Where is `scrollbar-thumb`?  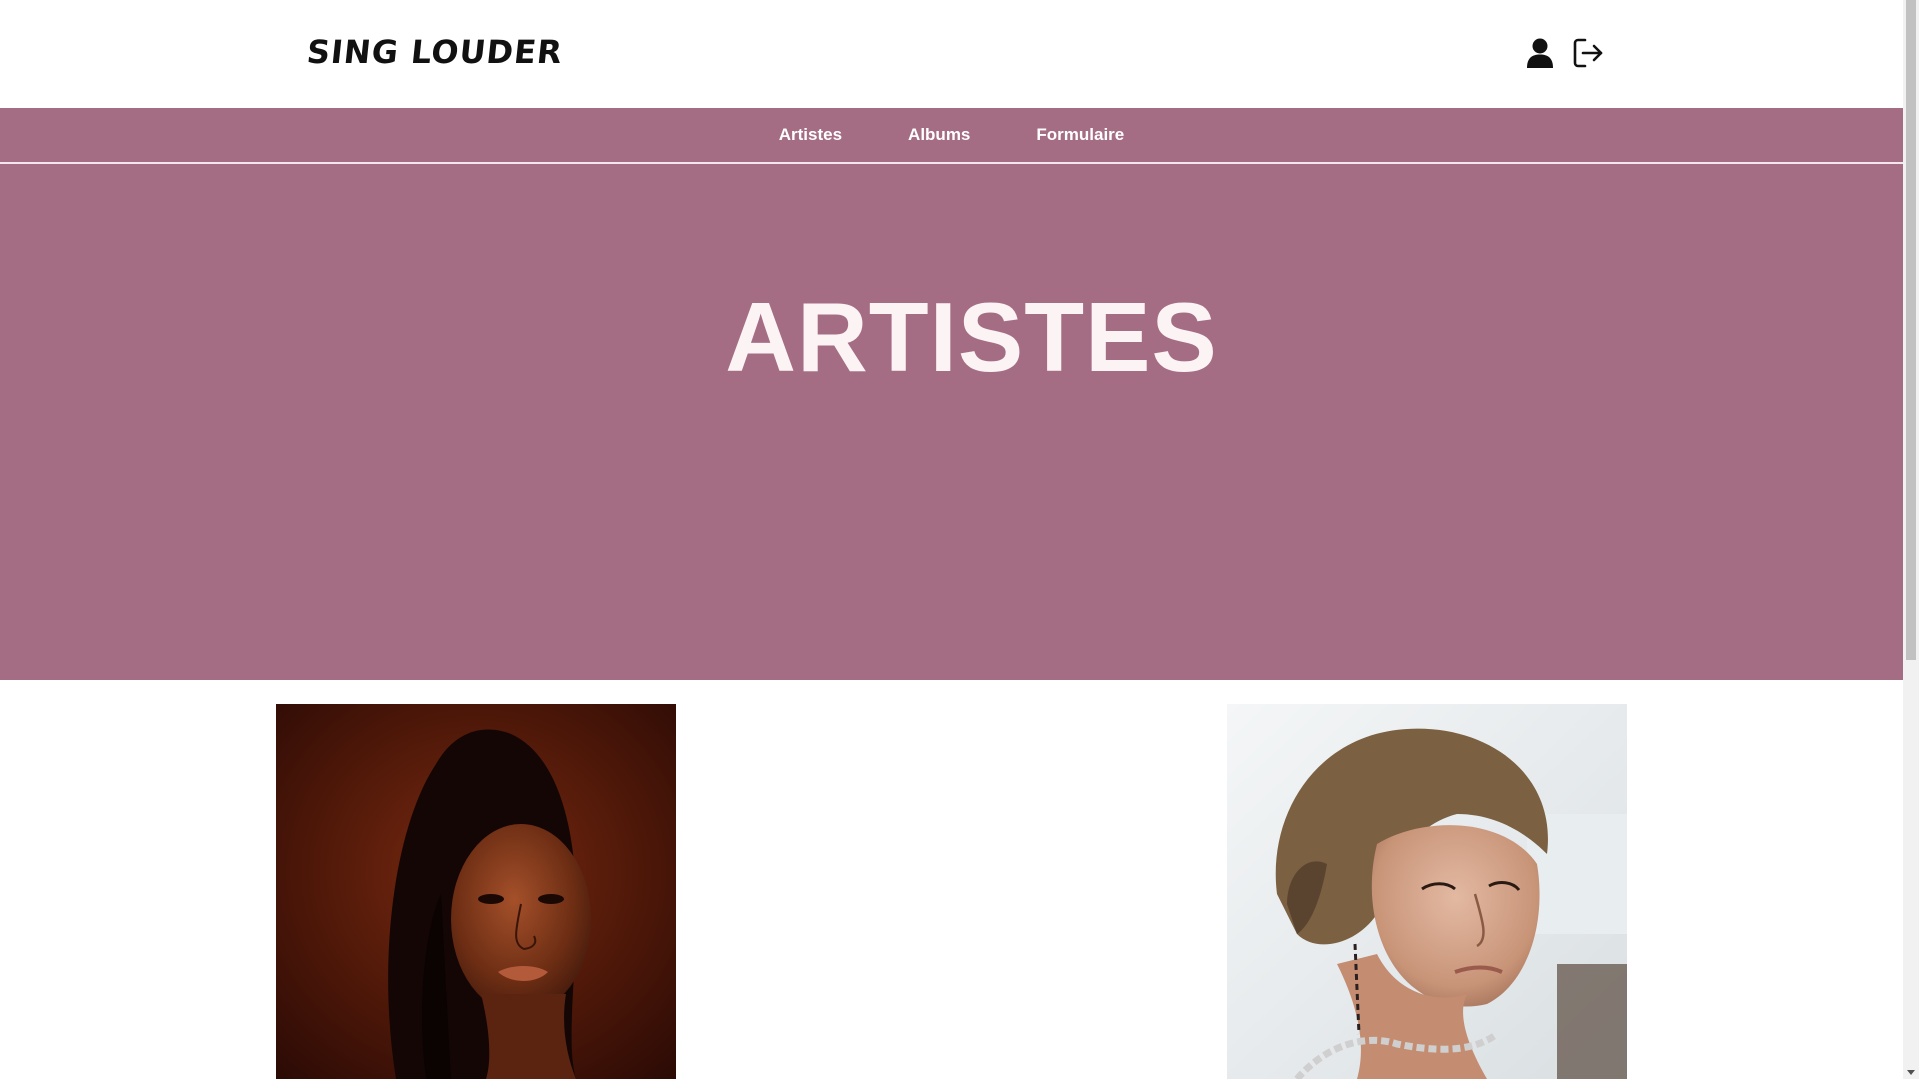 scrollbar-thumb is located at coordinates (1911, 330).